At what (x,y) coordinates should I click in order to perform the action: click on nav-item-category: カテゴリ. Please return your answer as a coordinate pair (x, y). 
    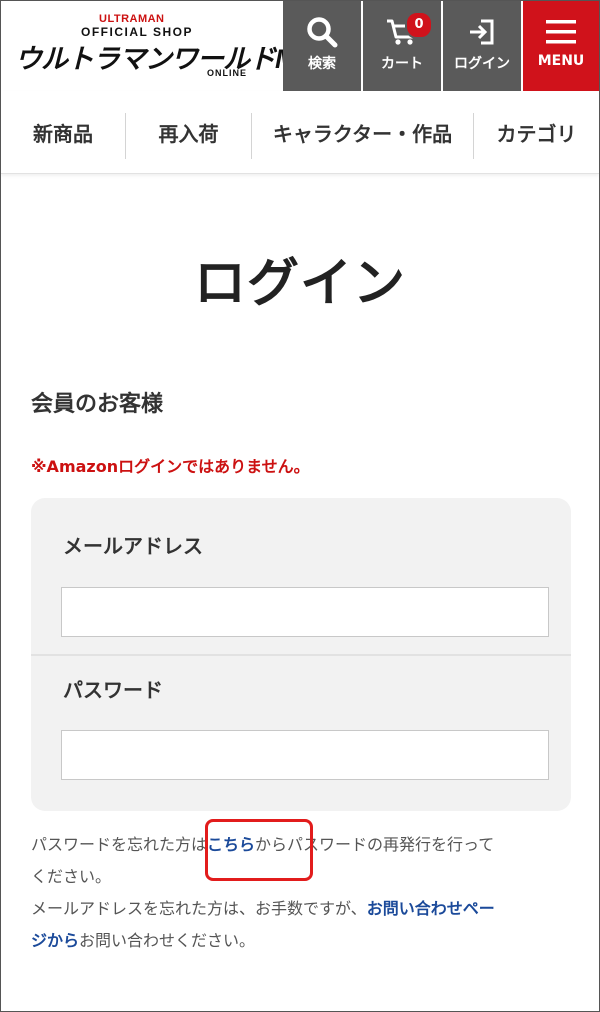
    Looking at the image, I should click on (536, 132).